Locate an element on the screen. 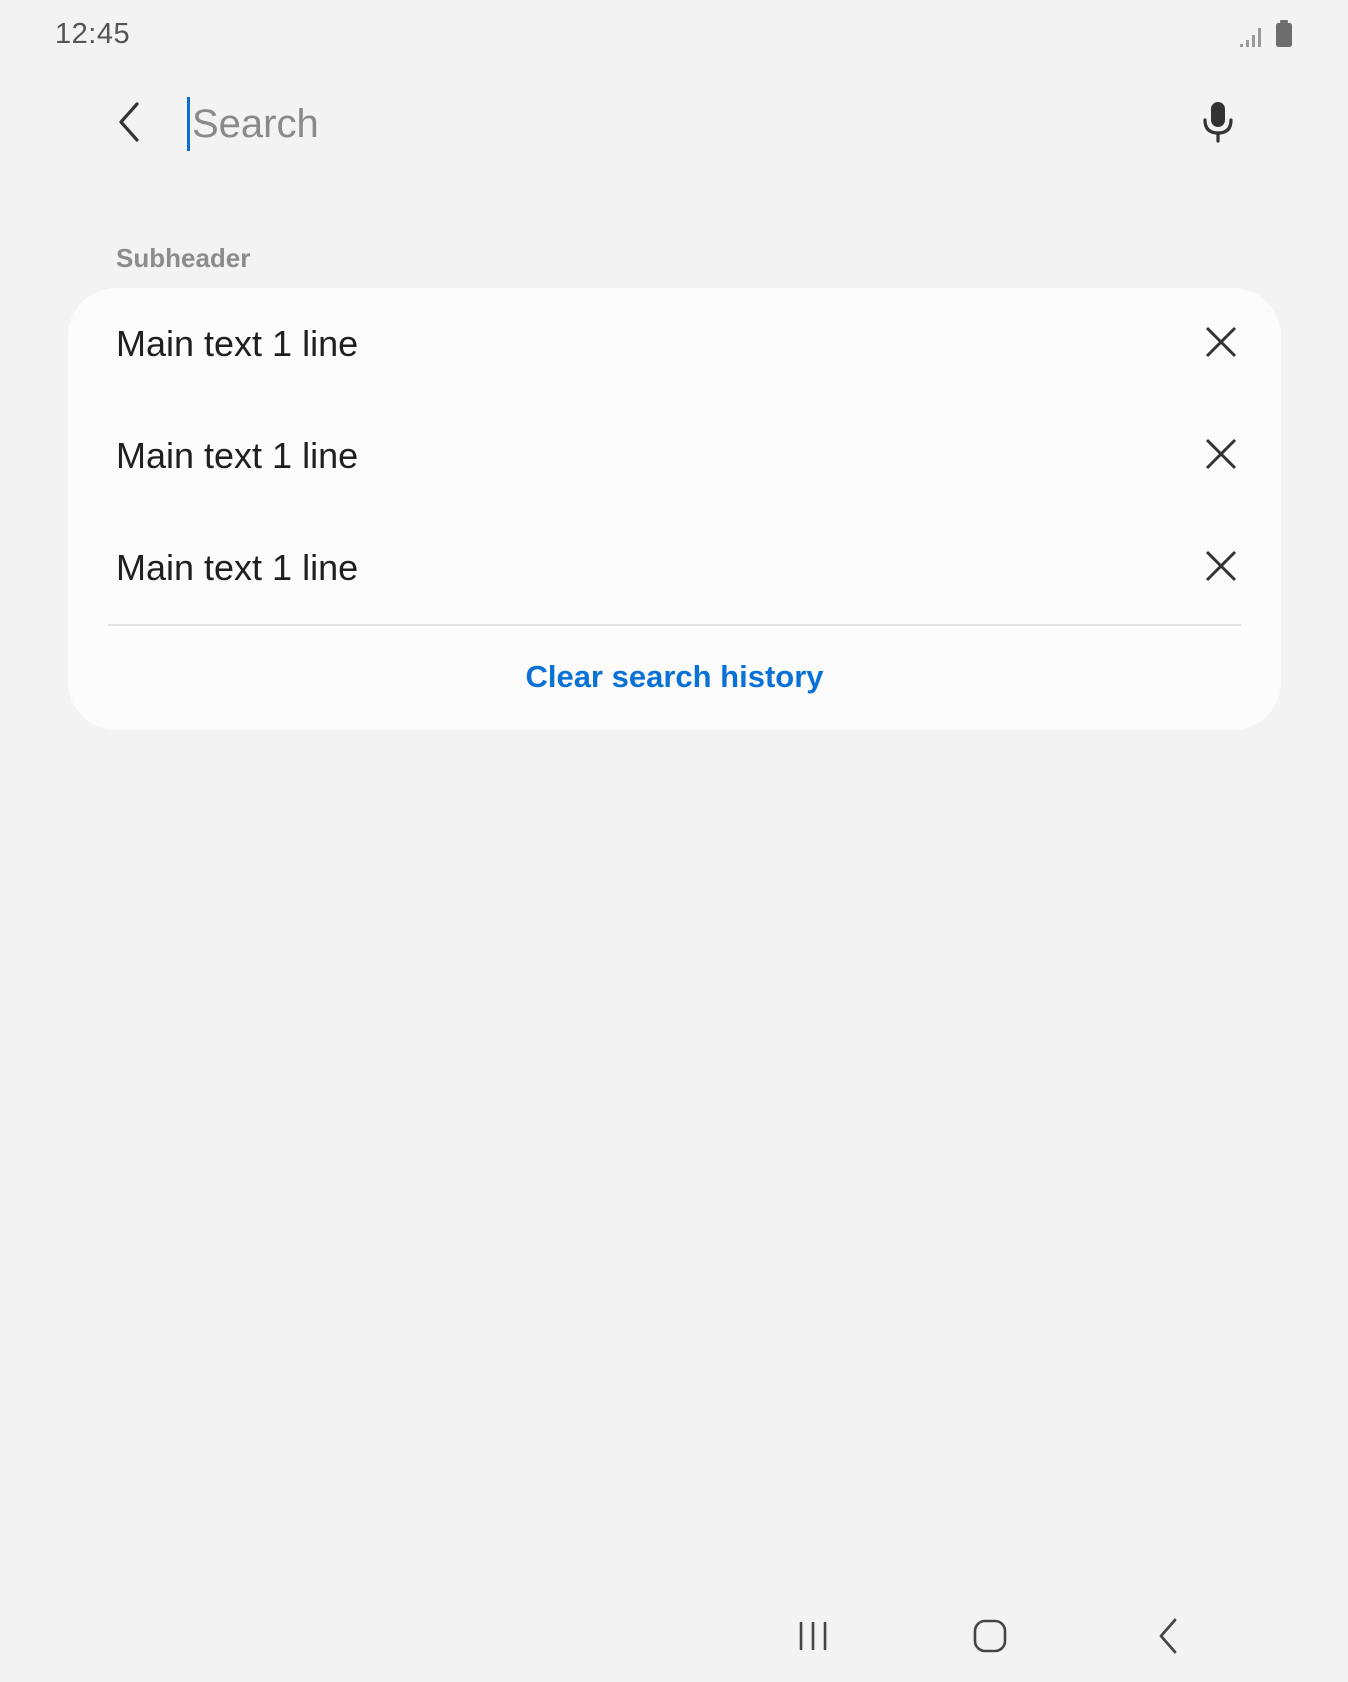 This screenshot has width=1348, height=1682. back-button is located at coordinates (130, 124).